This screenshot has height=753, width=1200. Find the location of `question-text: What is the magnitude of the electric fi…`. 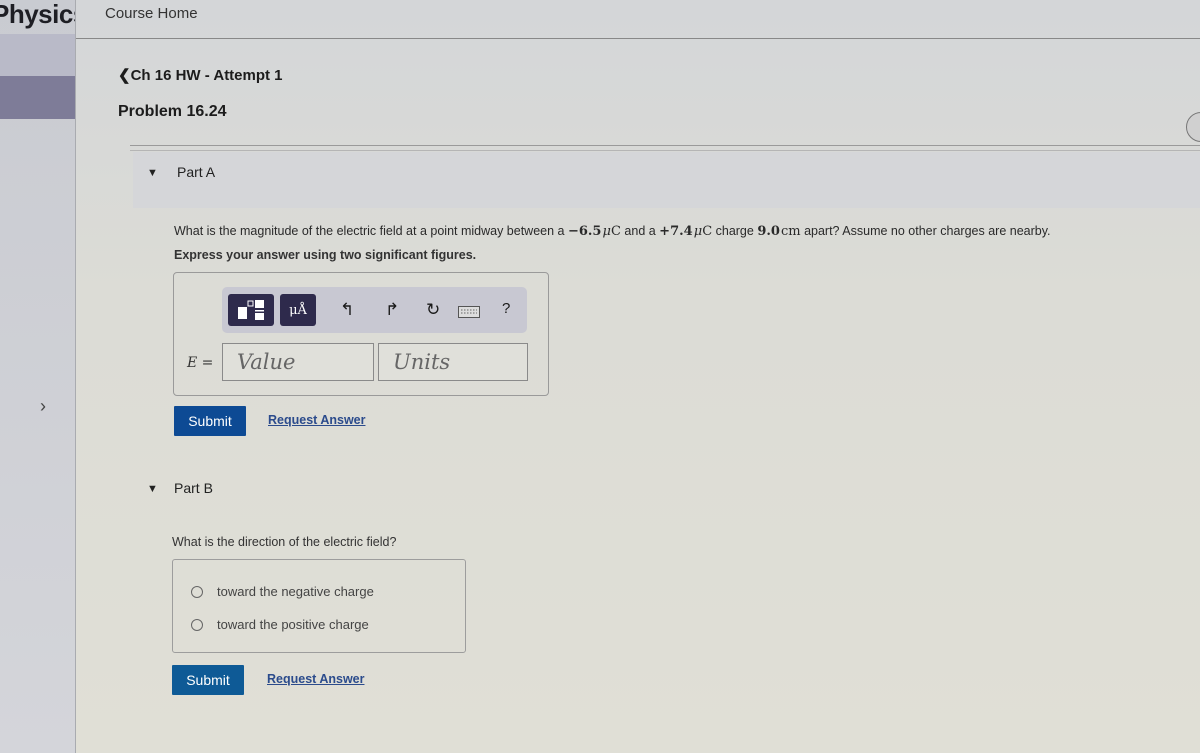

question-text: What is the magnitude of the electric fi… is located at coordinates (371, 231).